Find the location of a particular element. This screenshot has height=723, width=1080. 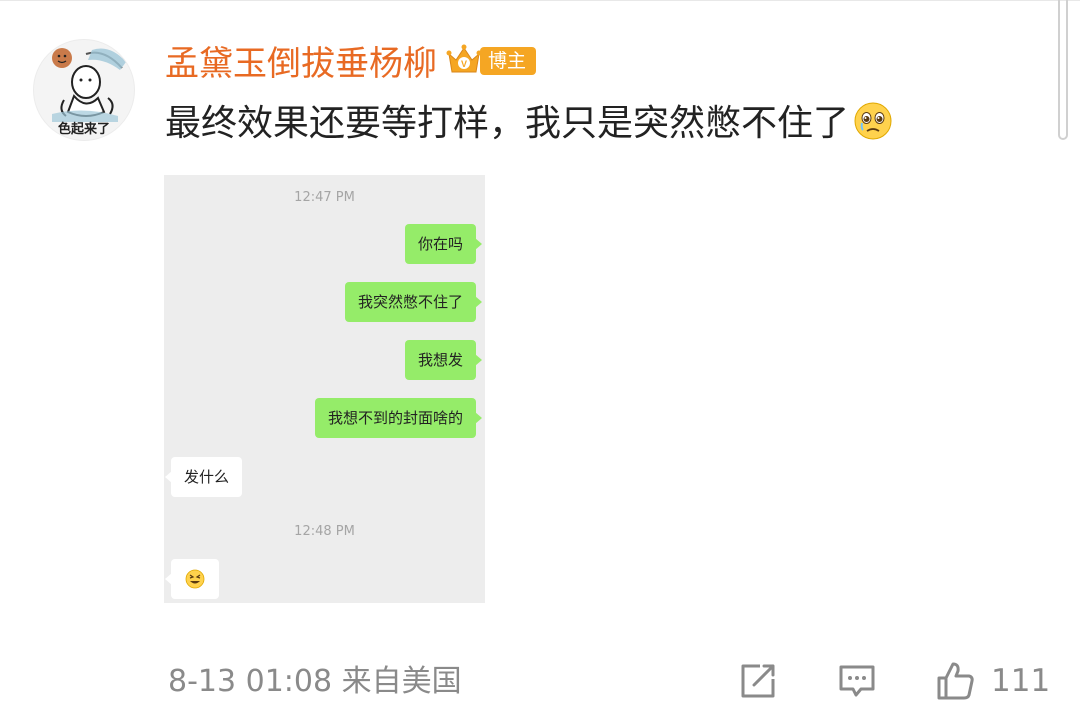

badge-label: 博主 is located at coordinates (508, 61).